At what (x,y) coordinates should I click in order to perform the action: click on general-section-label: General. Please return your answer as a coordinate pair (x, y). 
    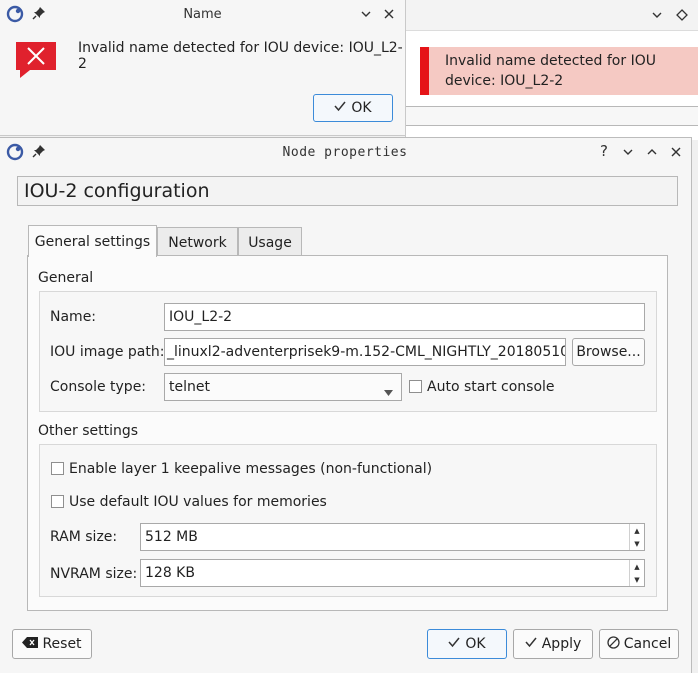
    Looking at the image, I should click on (66, 278).